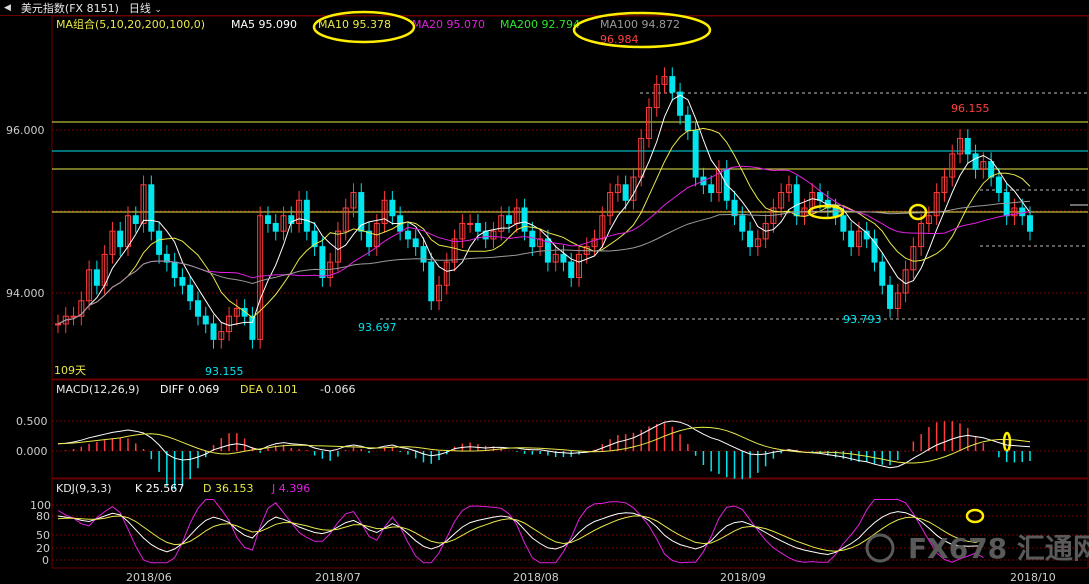 The width and height of the screenshot is (1089, 584). Describe the element at coordinates (25, 130) in the screenshot. I see `y-tick-label: 96.000` at that location.